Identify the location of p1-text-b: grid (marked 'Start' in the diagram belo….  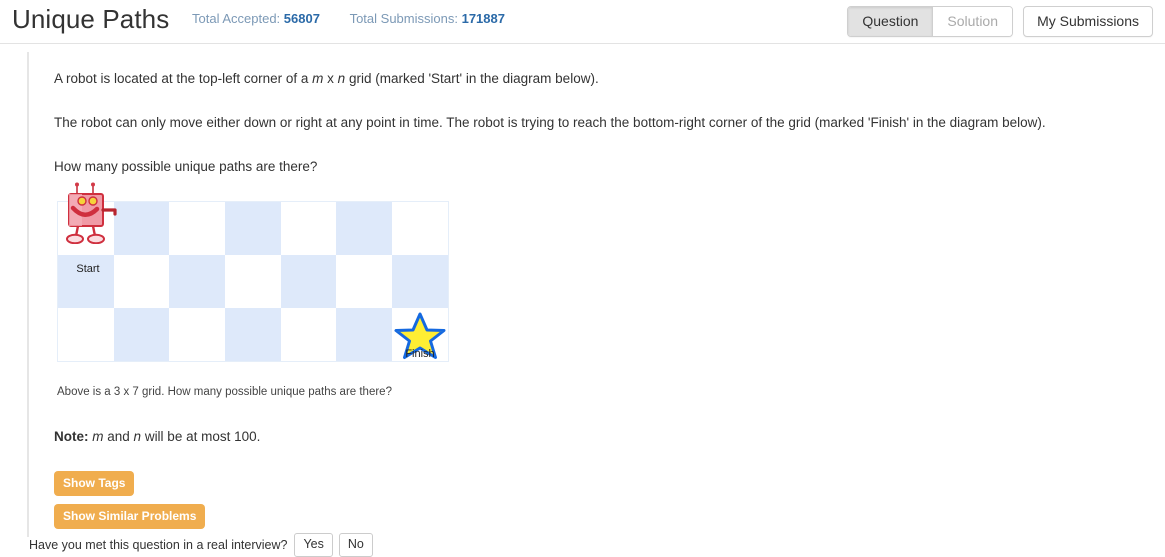
(472, 78).